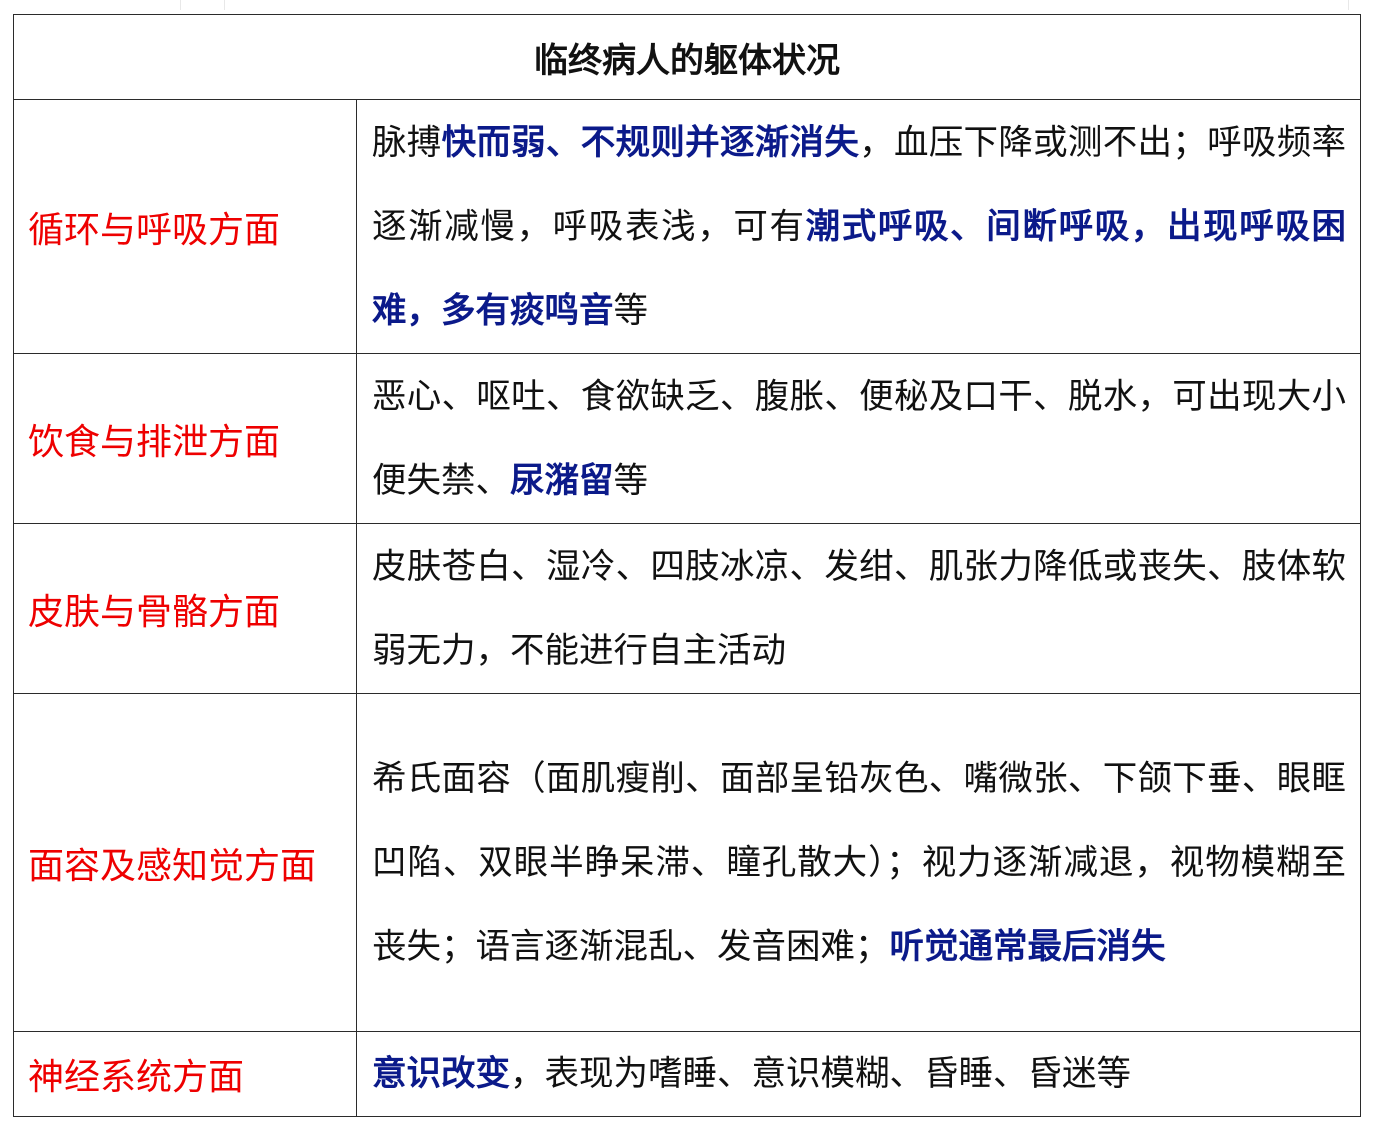  I want to click on description-cell: 皮肤苍白、湿冷、四肢冰凉、发绀、肌张力降低或丧失、肢体软弱无力，不能进行自主活动, so click(858, 608).